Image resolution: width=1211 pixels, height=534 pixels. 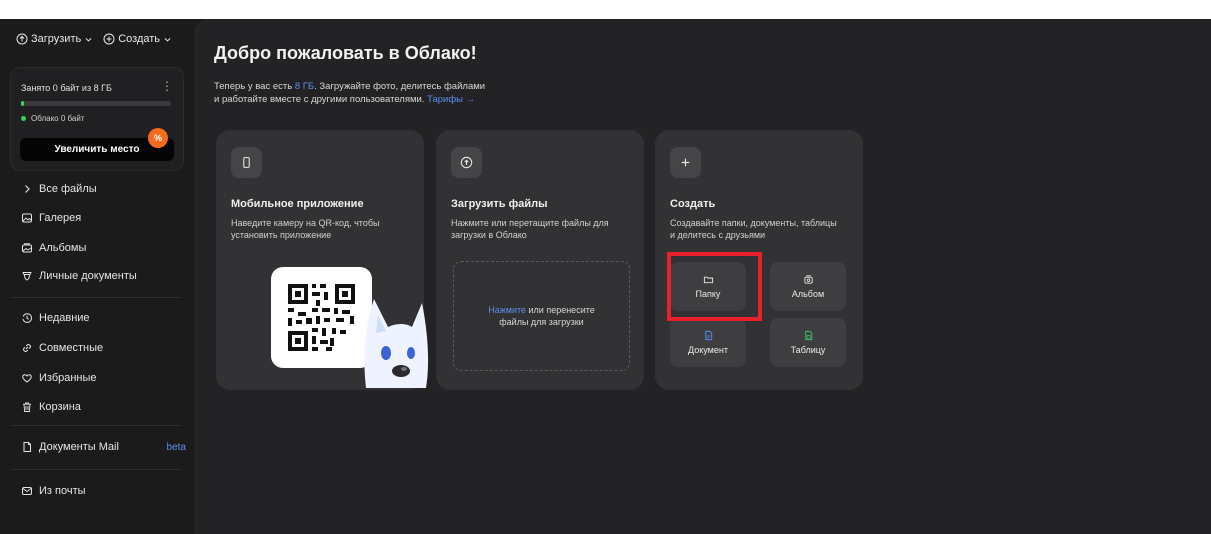 What do you see at coordinates (808, 286) in the screenshot?
I see `create-album-button: Альбом` at bounding box center [808, 286].